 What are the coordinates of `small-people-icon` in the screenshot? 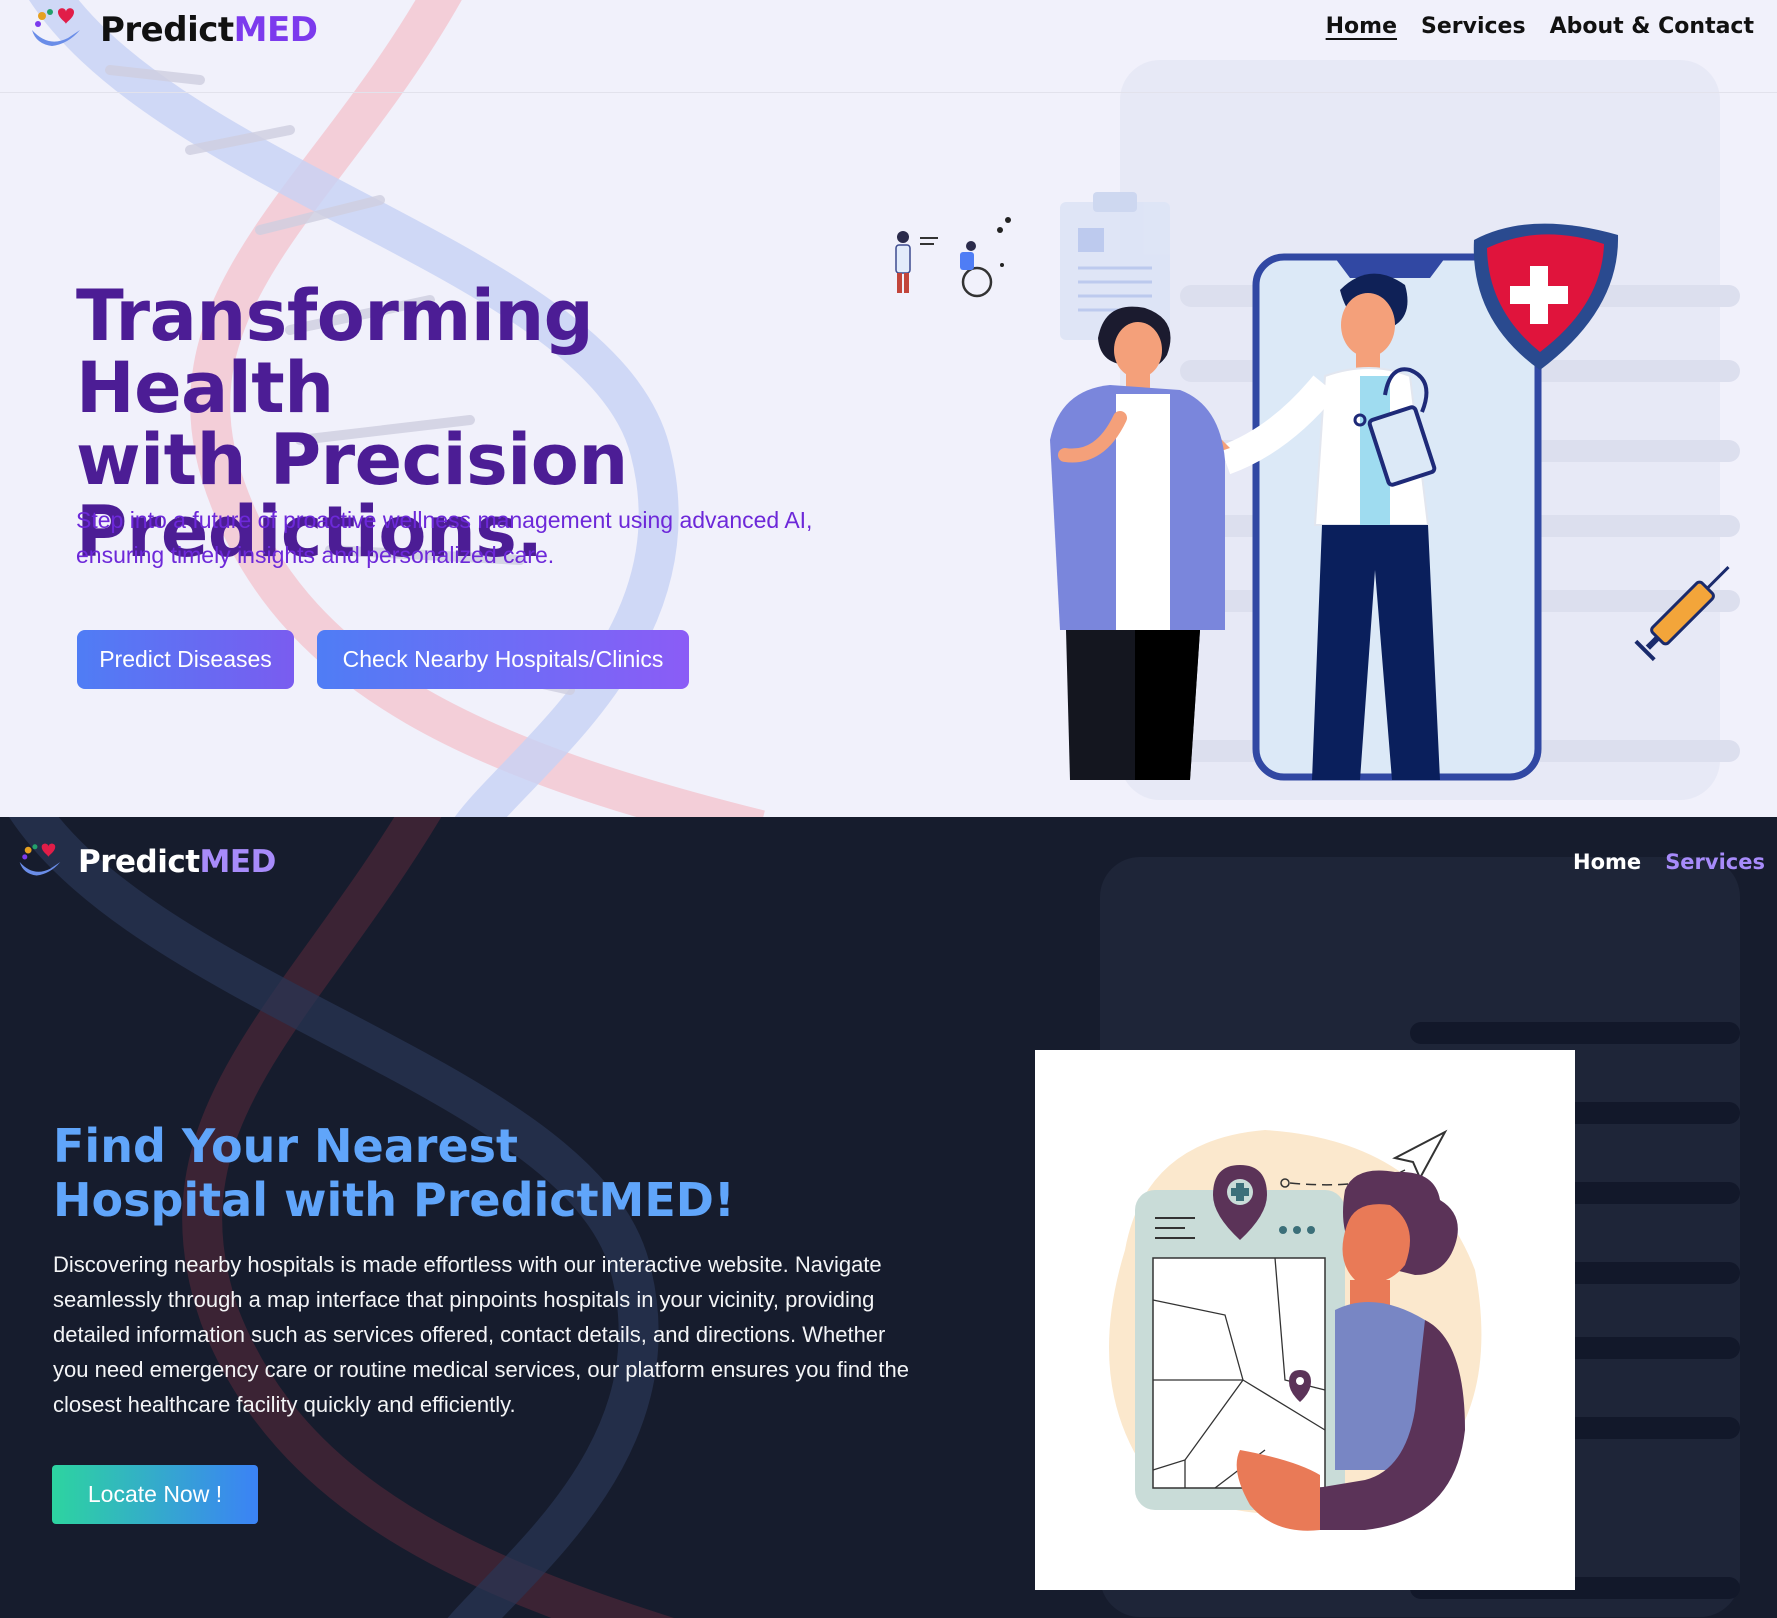 It's located at (953, 257).